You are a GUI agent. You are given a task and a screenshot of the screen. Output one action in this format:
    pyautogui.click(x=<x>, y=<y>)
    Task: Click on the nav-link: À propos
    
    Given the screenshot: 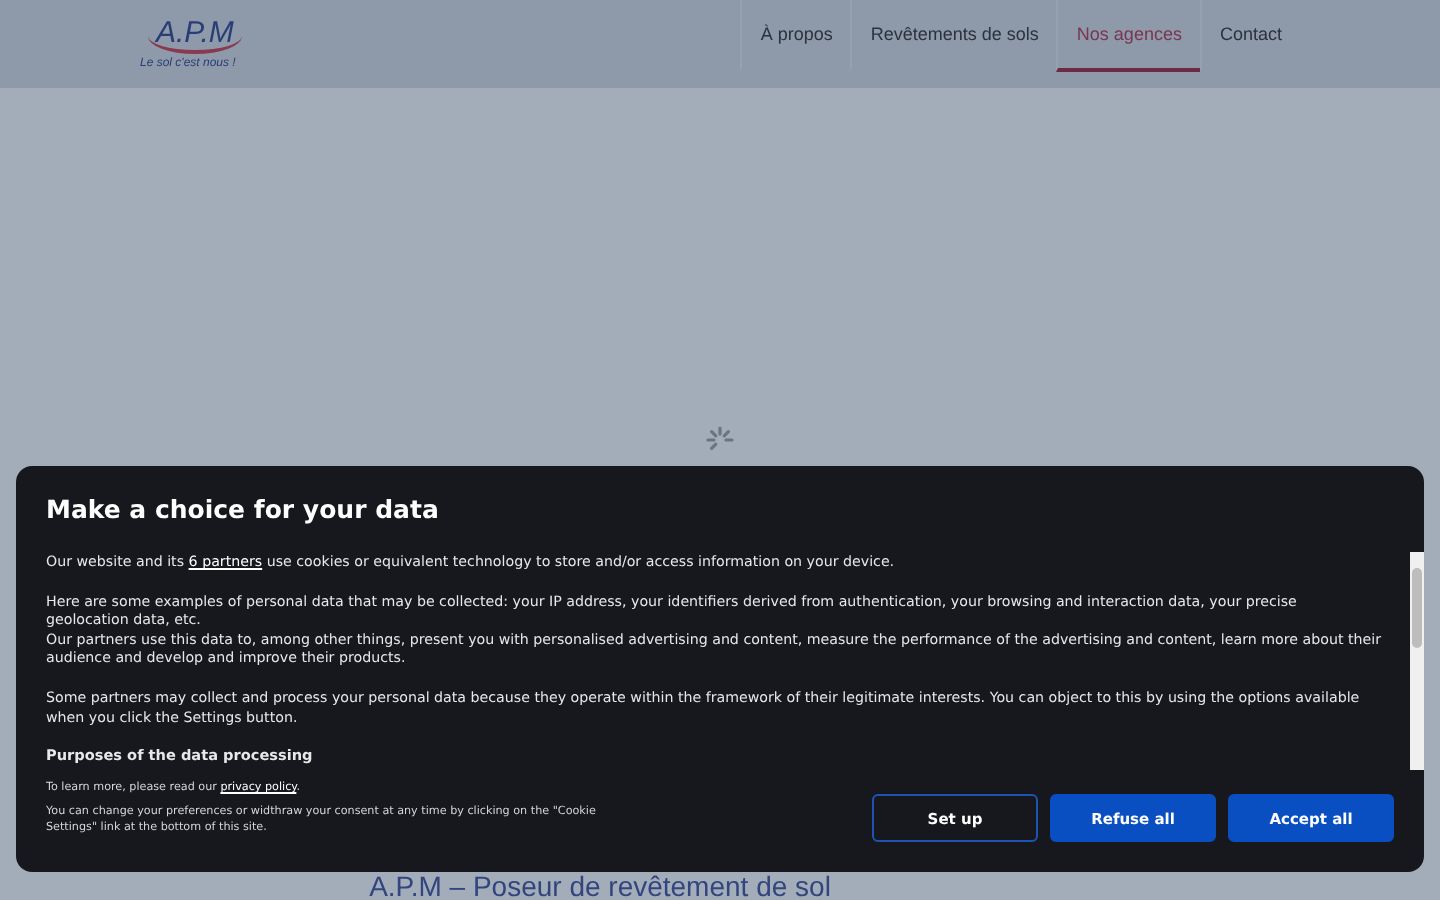 What is the action you would take?
    pyautogui.click(x=795, y=36)
    